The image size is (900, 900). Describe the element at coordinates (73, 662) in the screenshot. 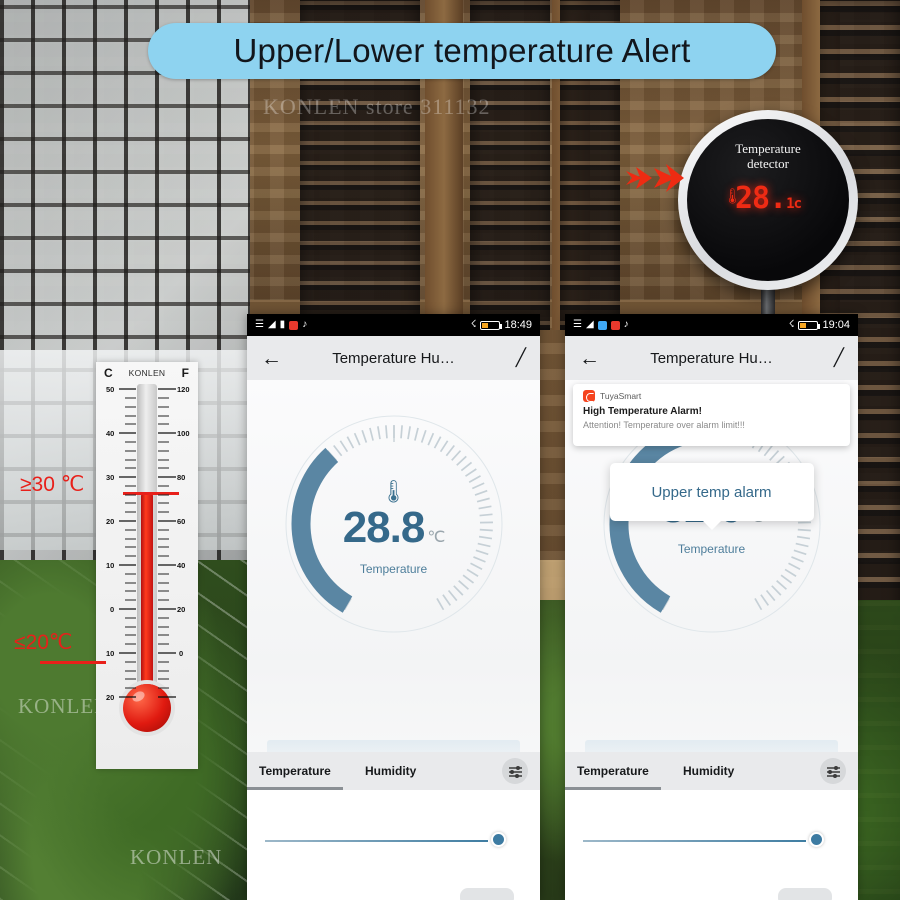

I see `lower-threshold-underline` at that location.